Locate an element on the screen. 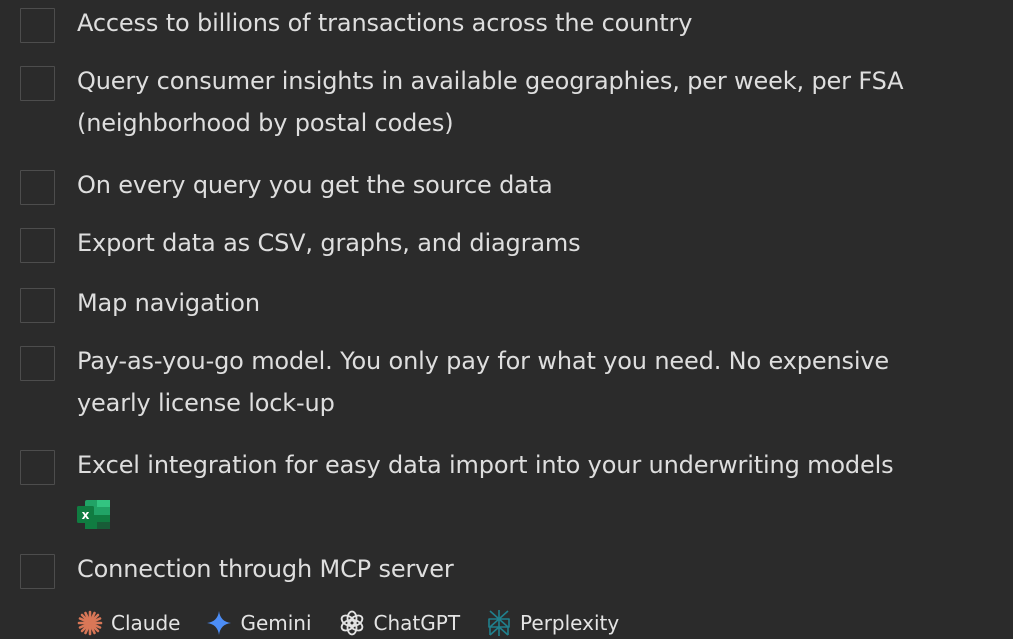  integration-chatgpt: ChatGPT is located at coordinates (399, 623).